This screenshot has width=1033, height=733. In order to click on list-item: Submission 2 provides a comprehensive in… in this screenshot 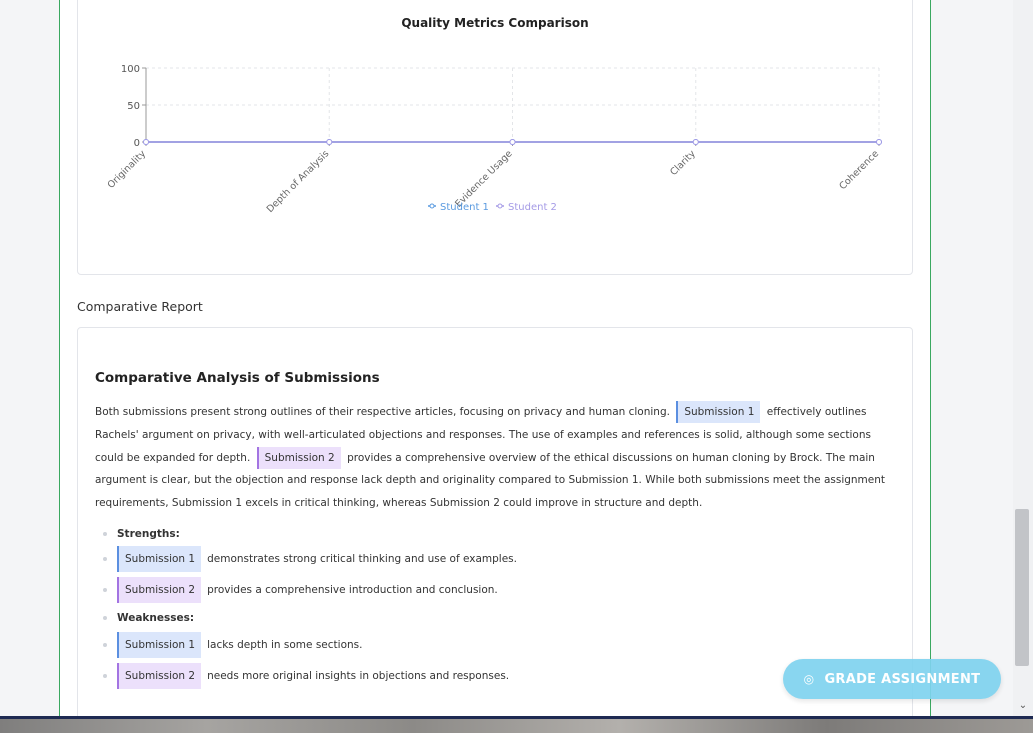, I will do `click(296, 590)`.